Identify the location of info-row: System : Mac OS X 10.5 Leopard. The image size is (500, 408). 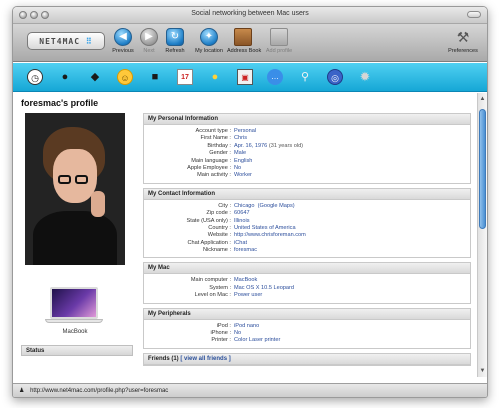
(252, 287).